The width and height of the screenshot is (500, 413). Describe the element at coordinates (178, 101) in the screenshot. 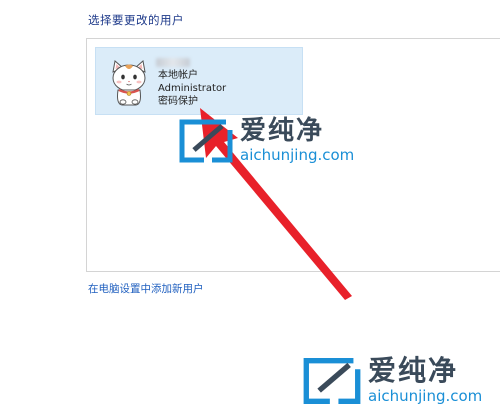

I see `account-protection-label: 密码保护` at that location.